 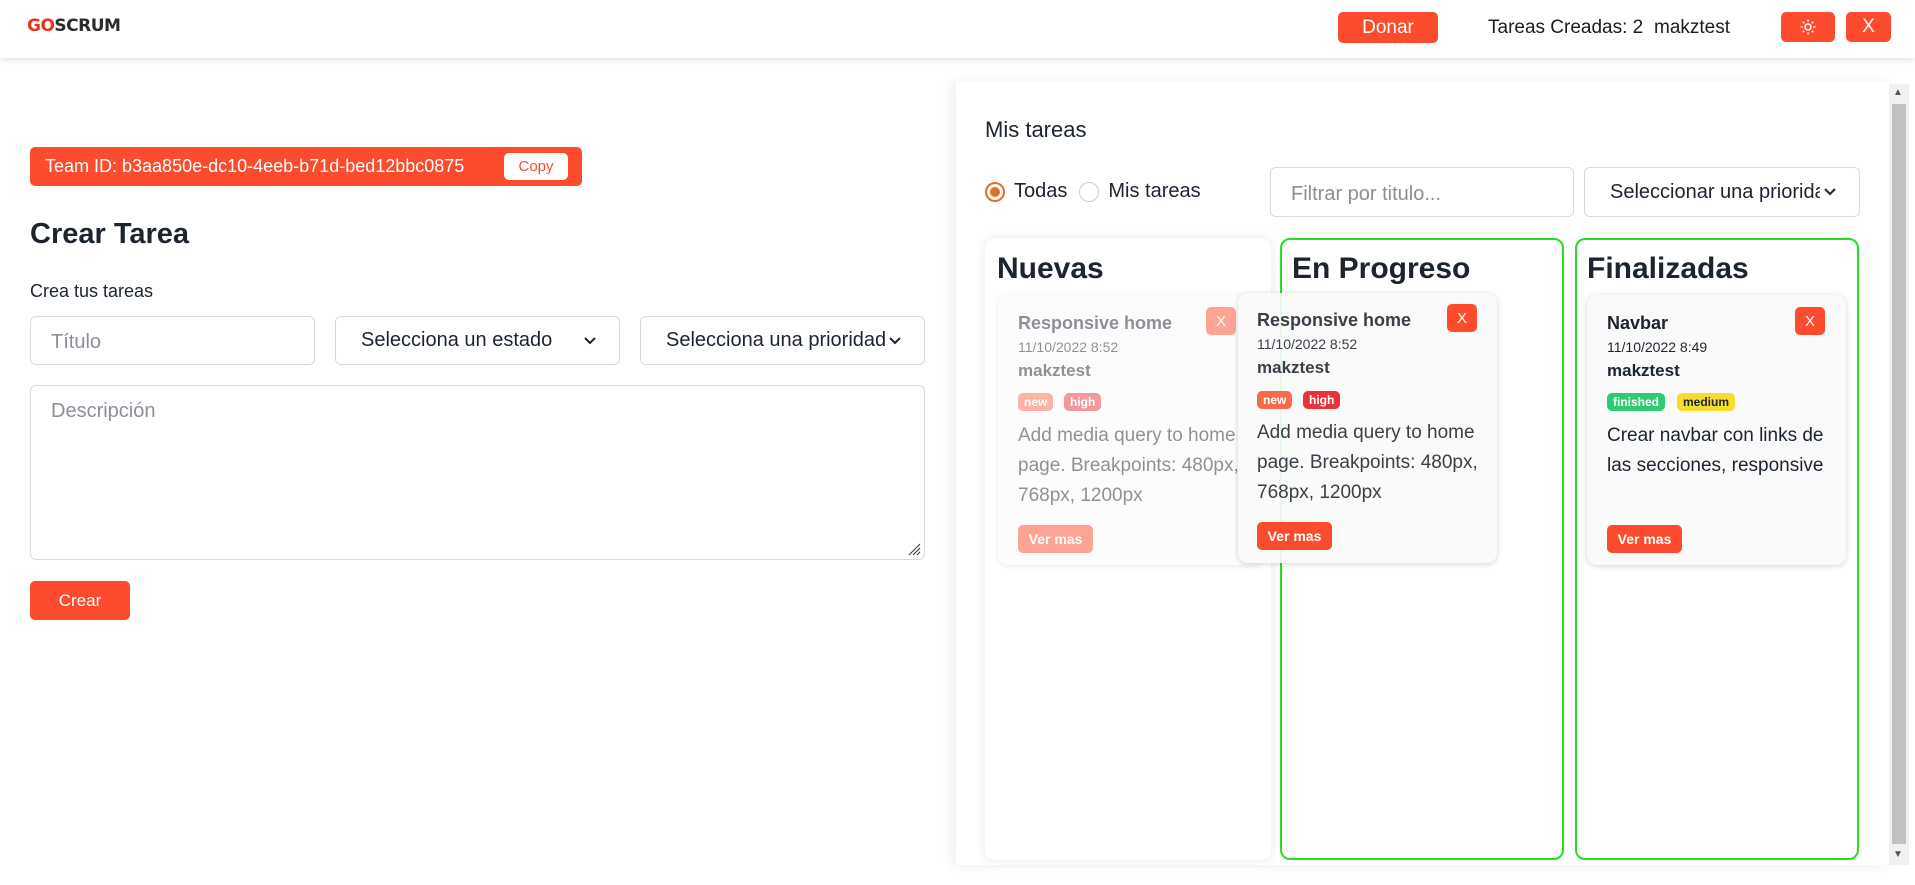 I want to click on panel-scrollbar: ▲ ▼, so click(x=1899, y=474).